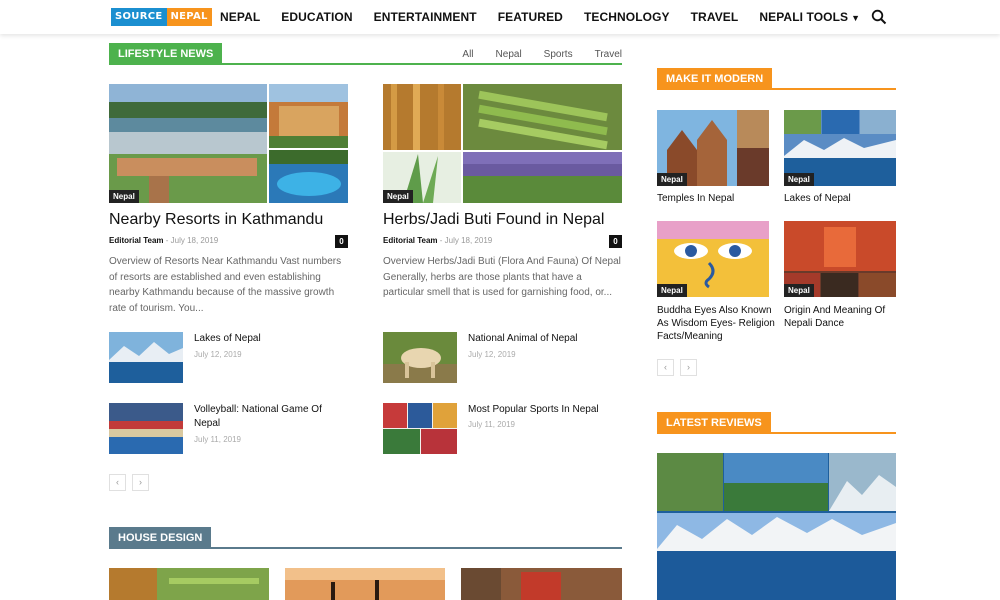  Describe the element at coordinates (189, 17) in the screenshot. I see `logo-nepal: NEPAL` at that location.